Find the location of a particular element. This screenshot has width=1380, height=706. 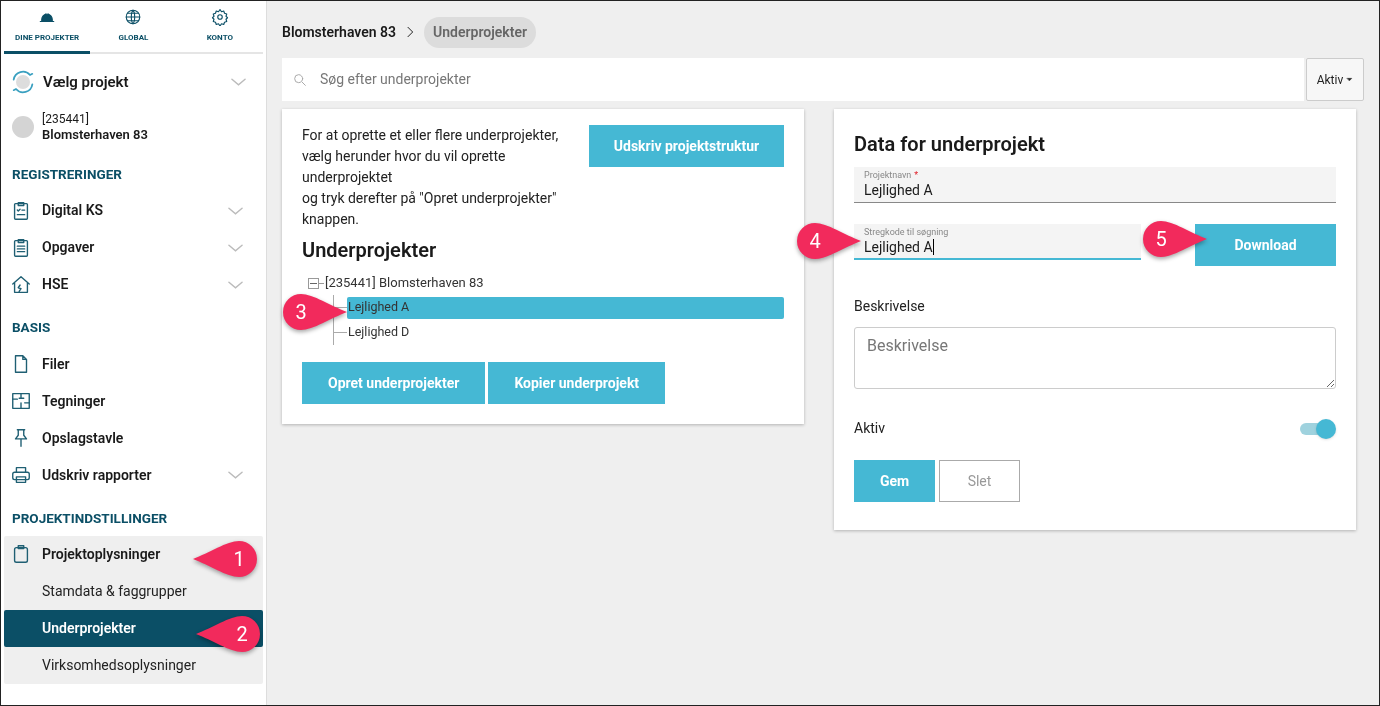

caret-icon is located at coordinates (1350, 79).